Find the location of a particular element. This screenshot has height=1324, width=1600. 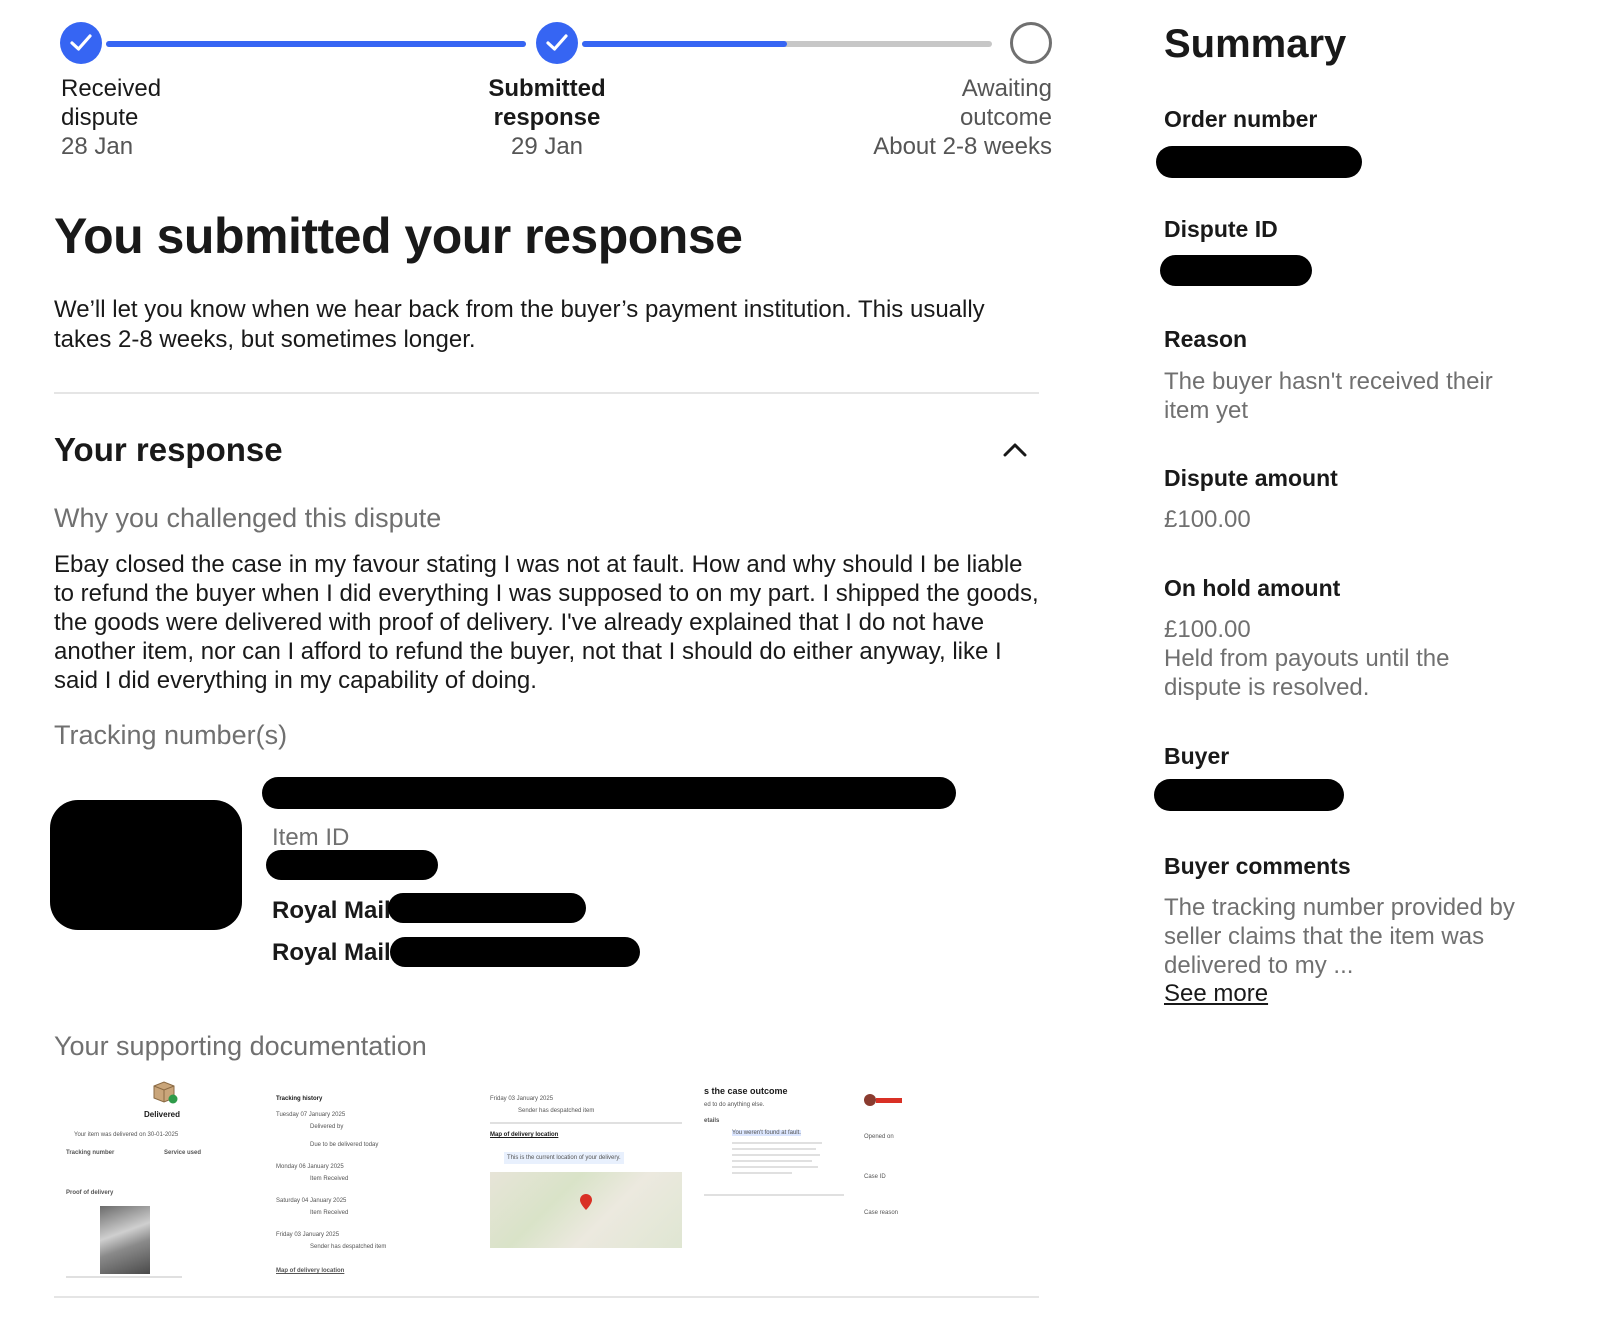

doc-text: Saturday 04 January 2025 is located at coordinates (311, 1201).